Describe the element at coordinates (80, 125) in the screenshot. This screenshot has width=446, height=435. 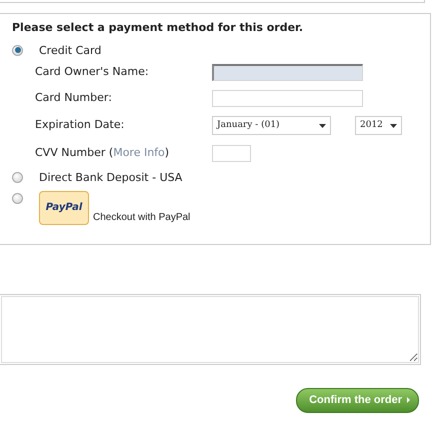
I see `field-label: Expiration Date:` at that location.